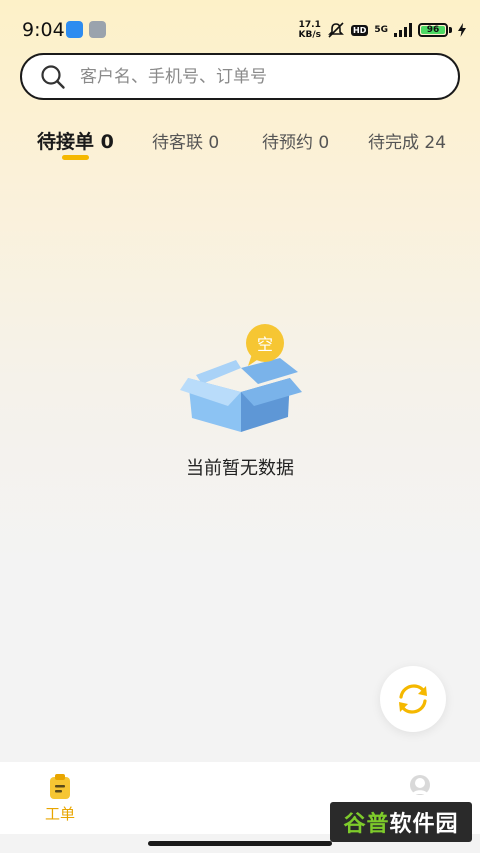 This screenshot has width=480, height=853. Describe the element at coordinates (240, 843) in the screenshot. I see `home-indicator` at that location.